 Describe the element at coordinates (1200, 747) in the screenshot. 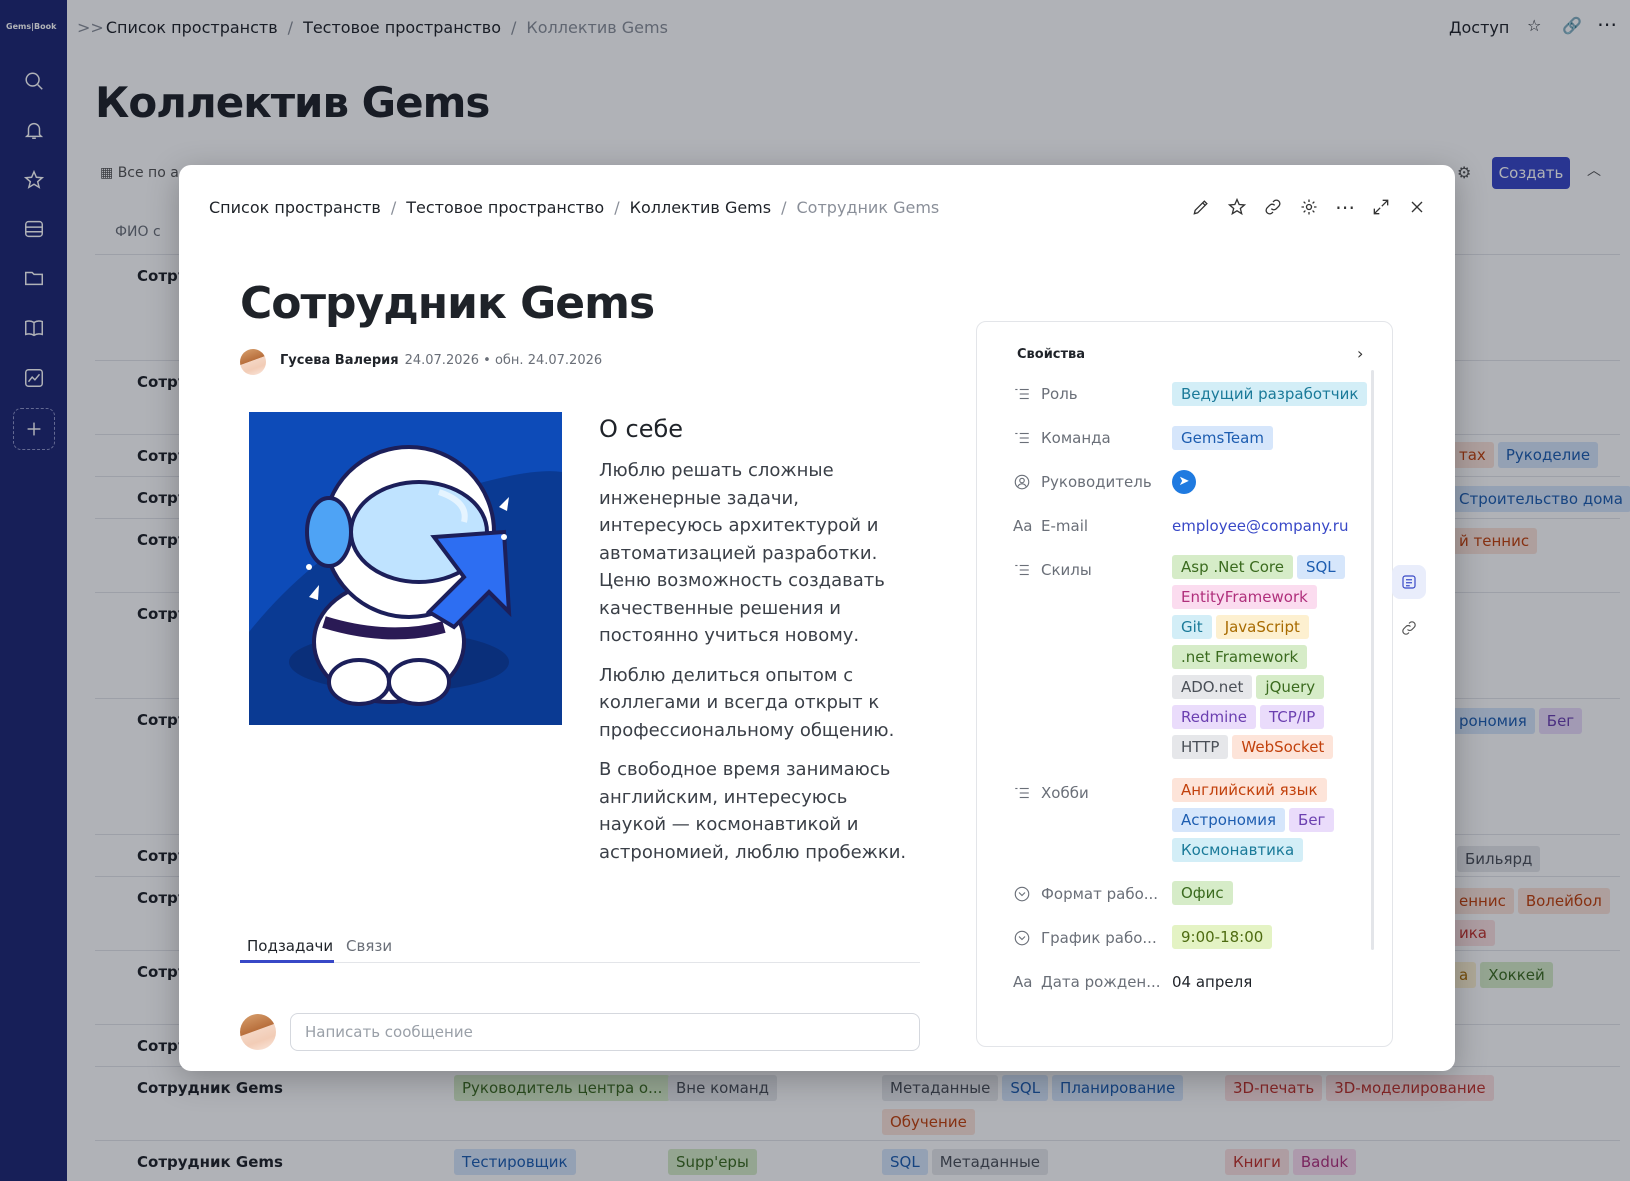

I see `skill-tag: HTTP` at that location.